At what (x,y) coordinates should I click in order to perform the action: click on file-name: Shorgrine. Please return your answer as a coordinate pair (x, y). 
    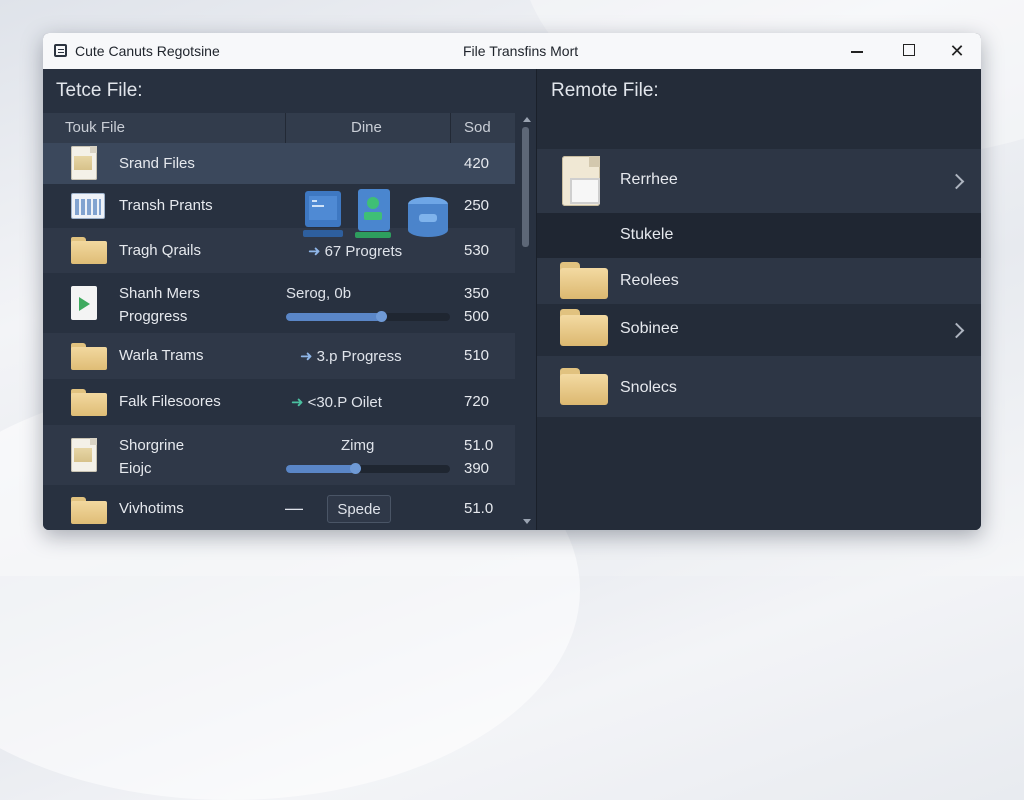
    Looking at the image, I should click on (152, 445).